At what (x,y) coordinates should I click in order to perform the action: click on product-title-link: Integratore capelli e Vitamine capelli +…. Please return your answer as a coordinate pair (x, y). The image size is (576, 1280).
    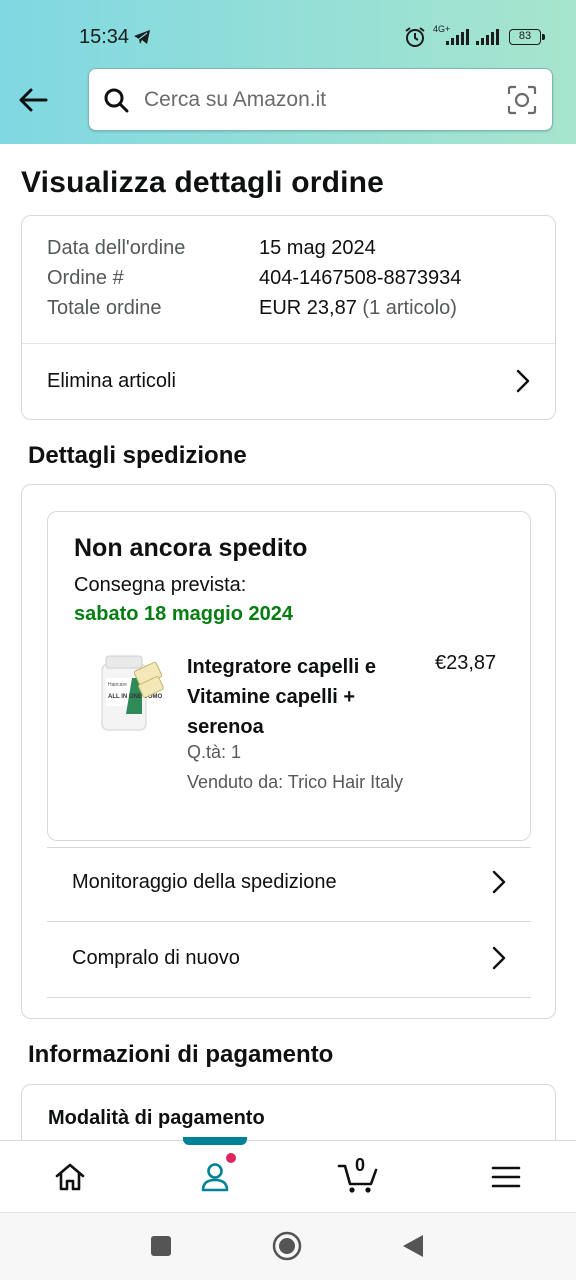
    Looking at the image, I should click on (302, 697).